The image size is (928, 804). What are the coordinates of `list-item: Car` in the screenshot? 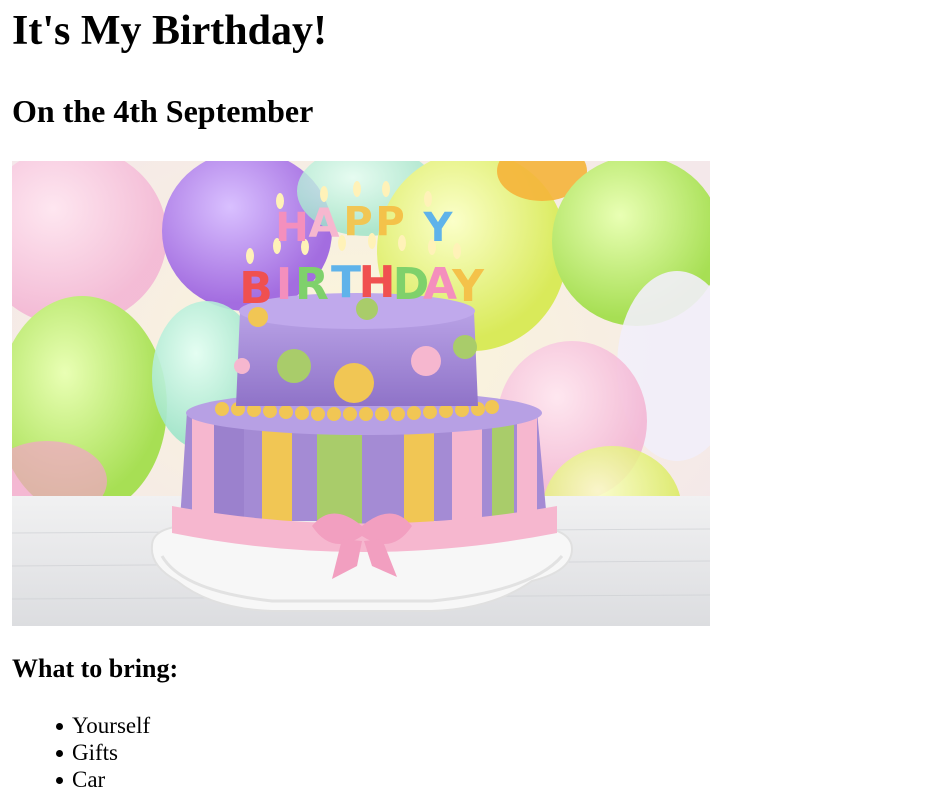 It's located at (103, 779).